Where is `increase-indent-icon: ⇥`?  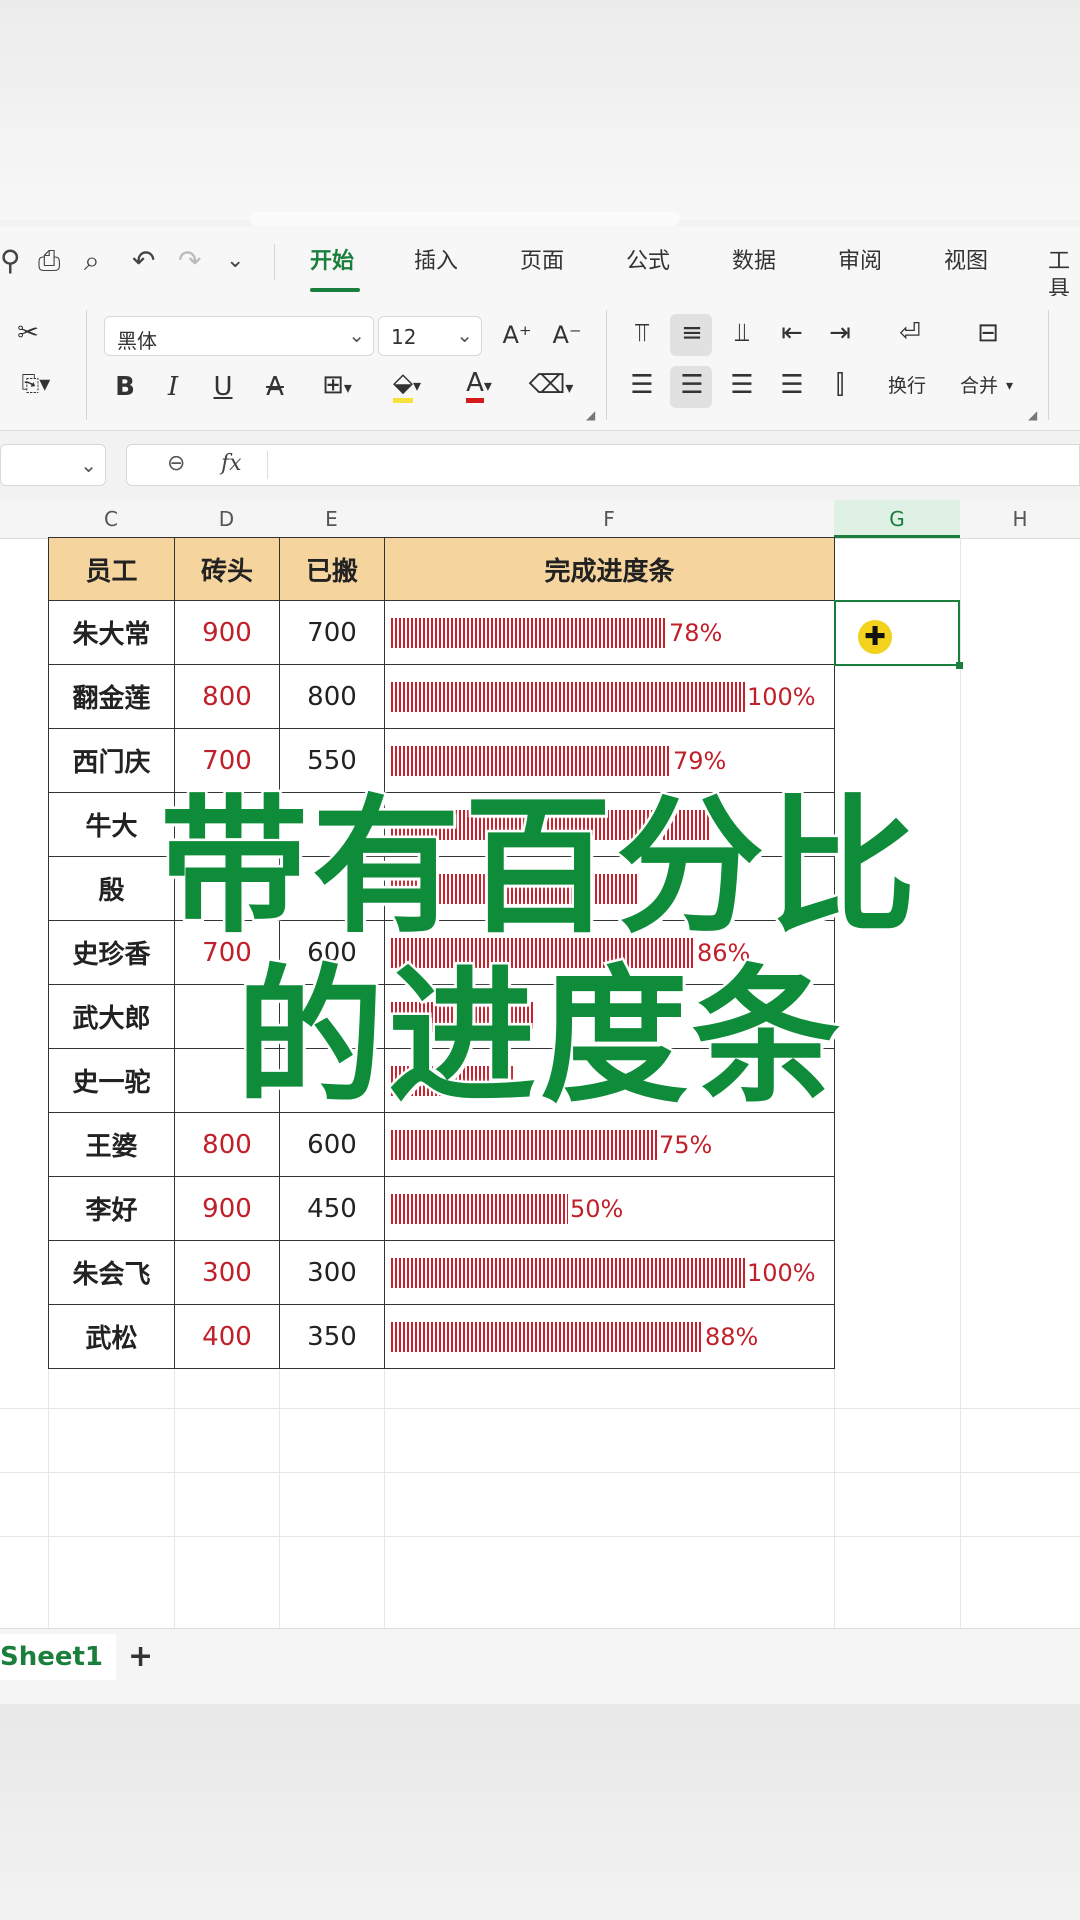 increase-indent-icon: ⇥ is located at coordinates (840, 333).